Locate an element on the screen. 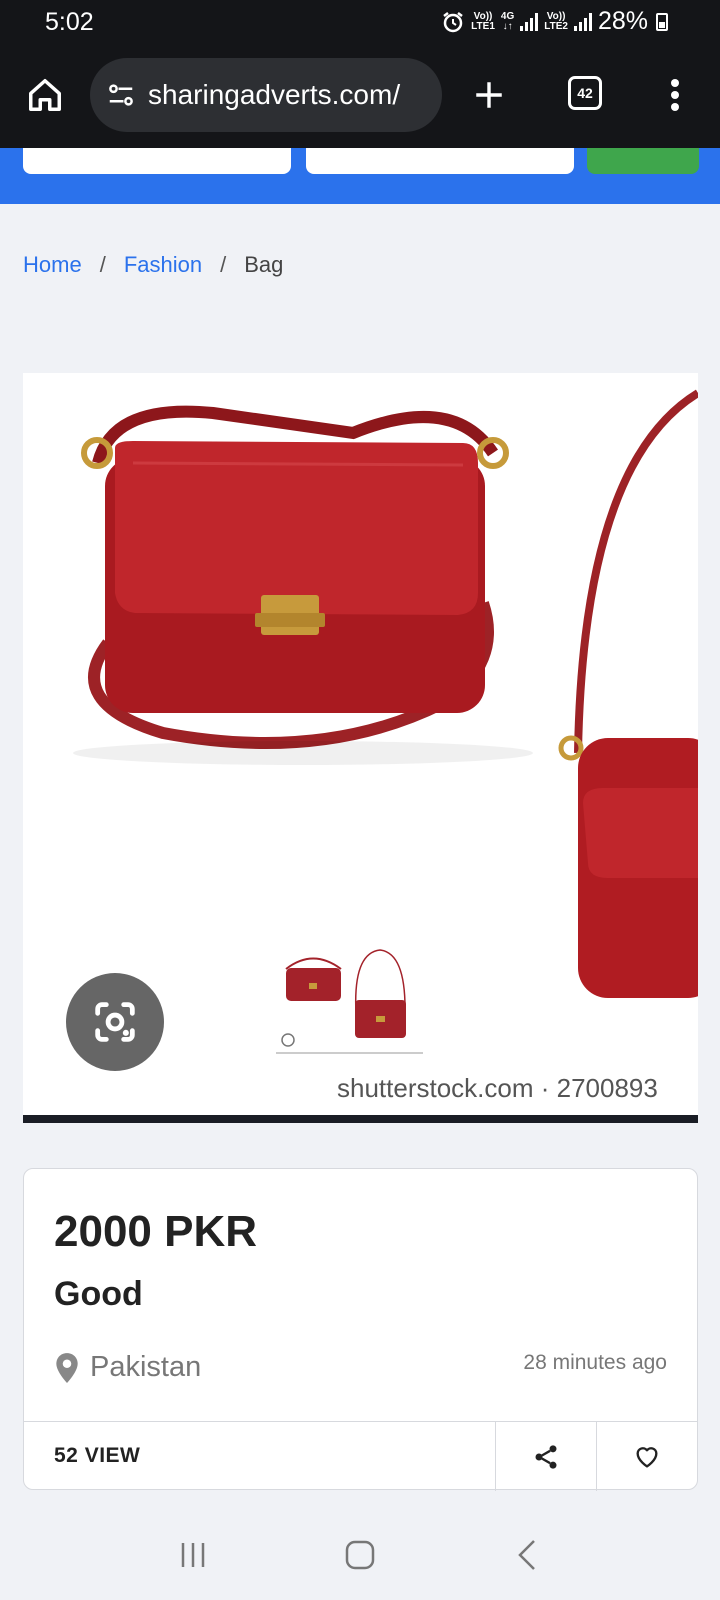  more-vert-icon is located at coordinates (675, 95).